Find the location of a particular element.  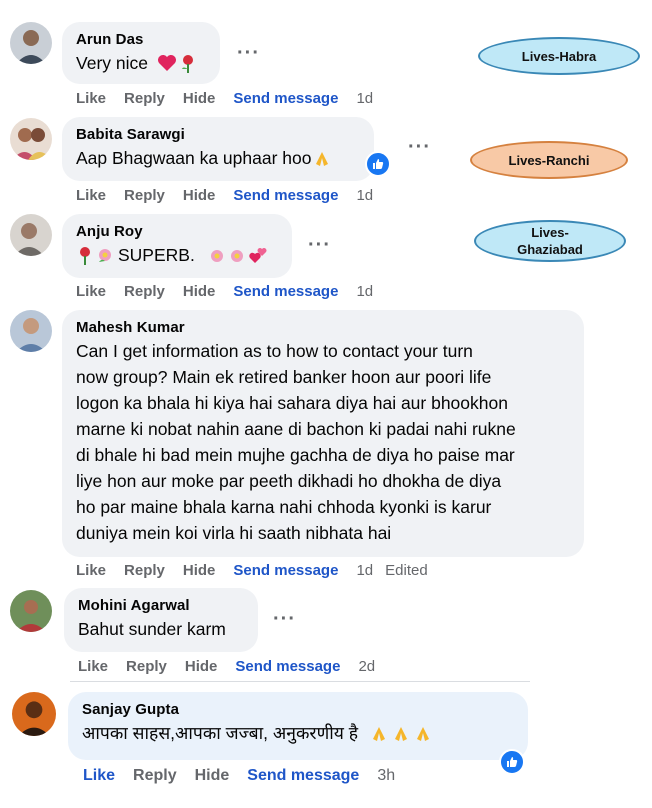

comment-text: Very nice is located at coordinates (112, 63).